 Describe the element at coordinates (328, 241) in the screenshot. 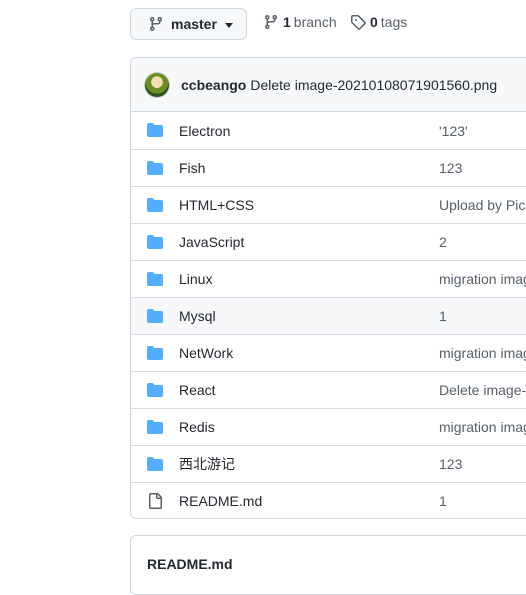

I see `file-row: JavaScript 2` at that location.